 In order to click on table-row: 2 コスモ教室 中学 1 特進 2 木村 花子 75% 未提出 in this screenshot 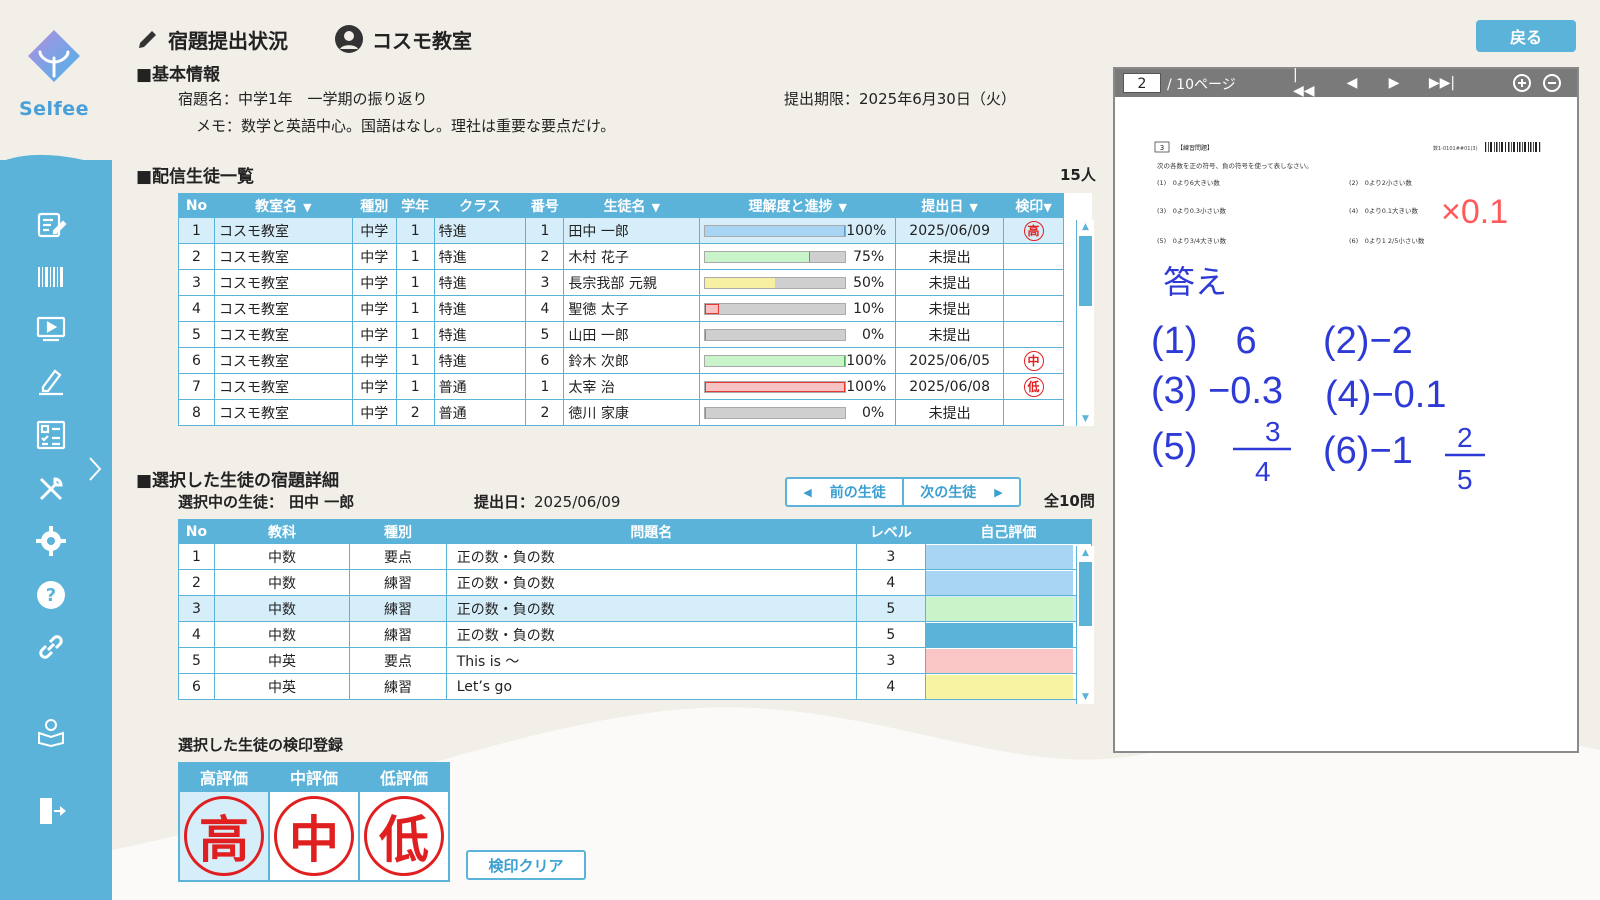, I will do `click(635, 256)`.